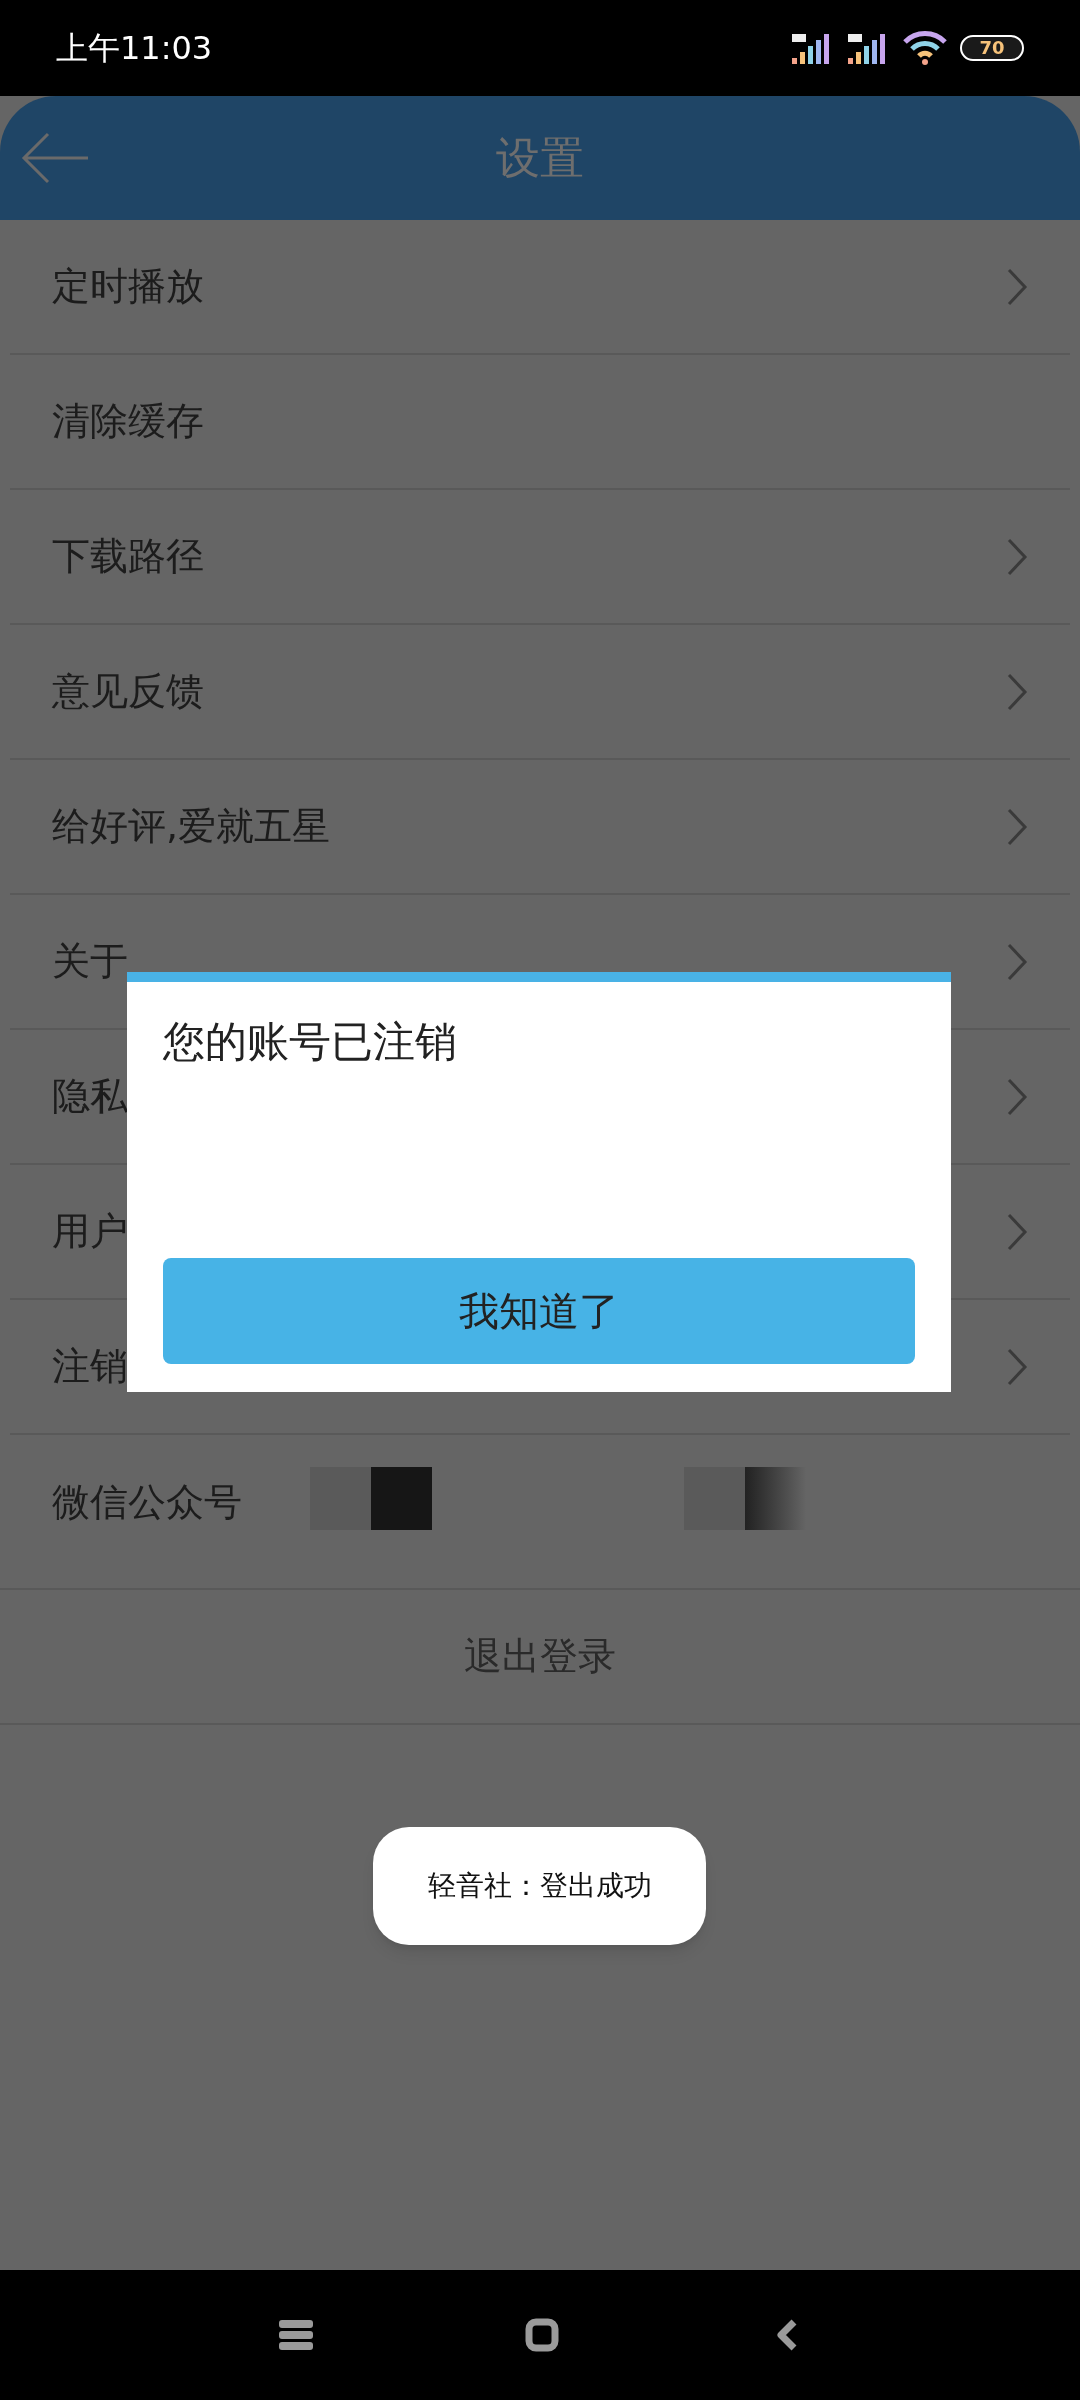 Image resolution: width=1080 pixels, height=2400 pixels. What do you see at coordinates (296, 2335) in the screenshot?
I see `menu-icon` at bounding box center [296, 2335].